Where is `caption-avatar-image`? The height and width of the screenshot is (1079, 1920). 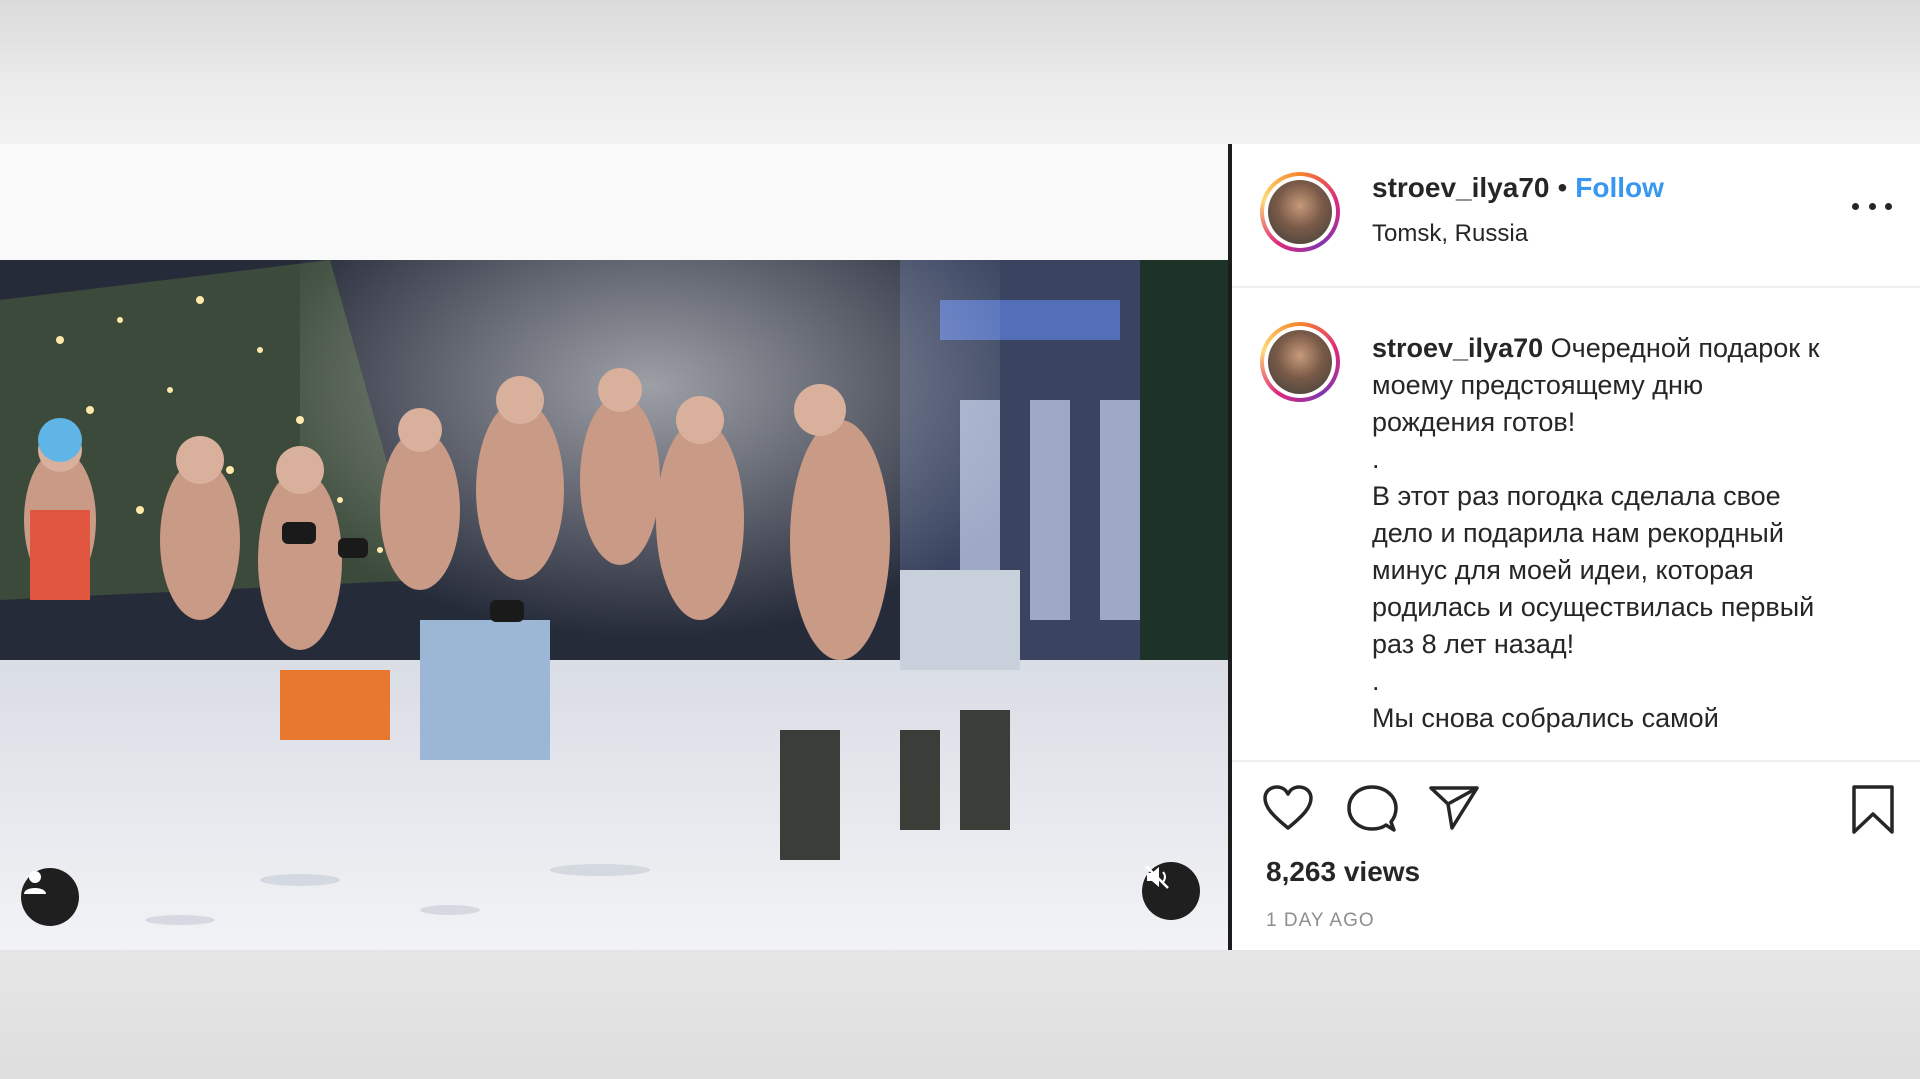
caption-avatar-image is located at coordinates (1300, 362).